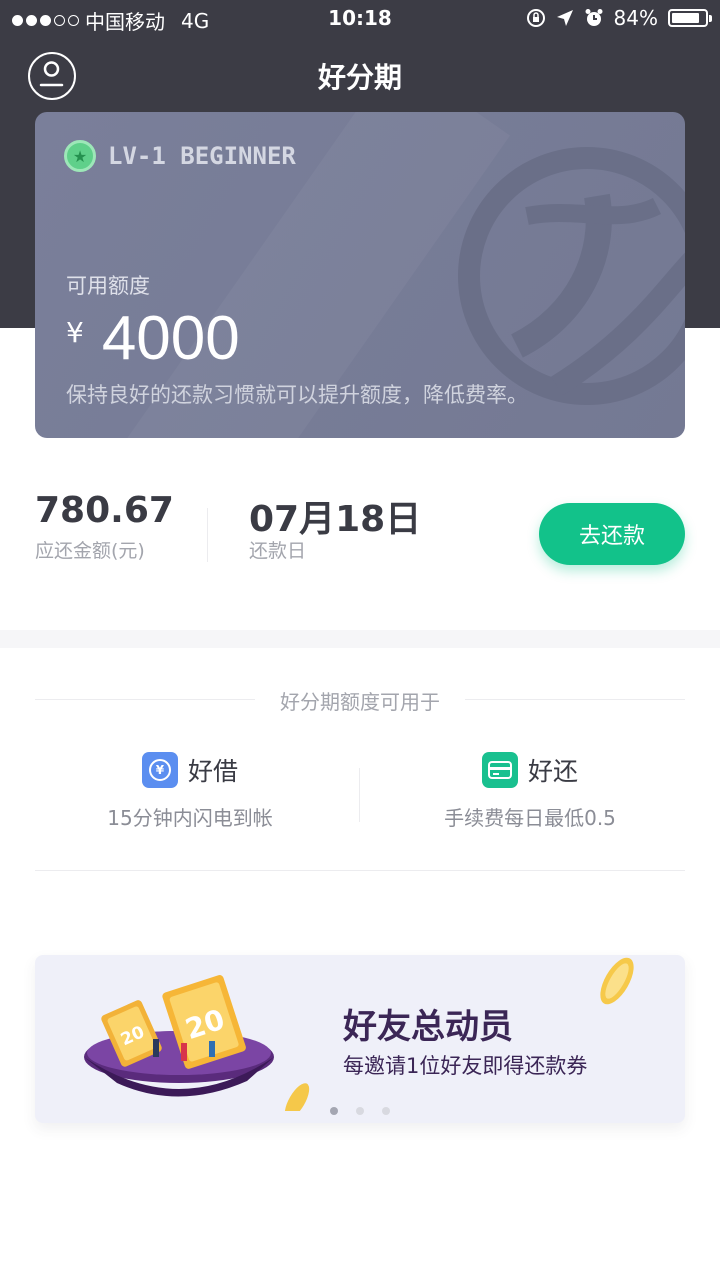 Image resolution: width=720 pixels, height=1280 pixels. I want to click on card-icon, so click(499, 770).